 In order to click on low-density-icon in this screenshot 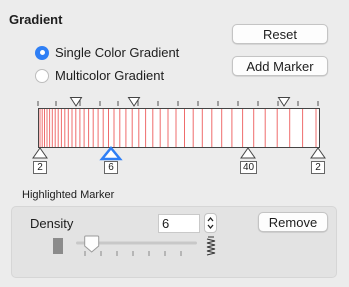, I will do `click(58, 246)`.